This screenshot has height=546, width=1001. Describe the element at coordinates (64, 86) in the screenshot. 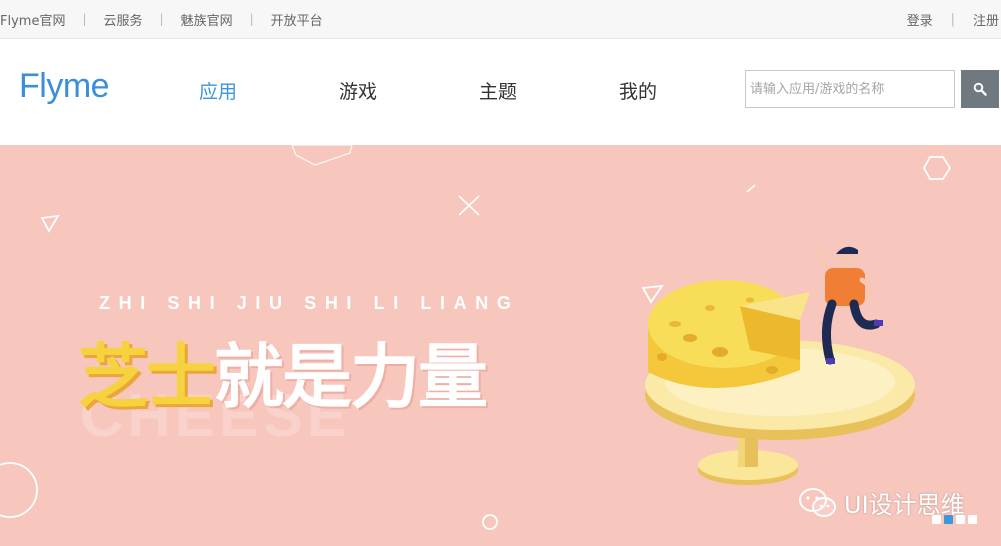

I see `flyme-logo: Flyme` at that location.